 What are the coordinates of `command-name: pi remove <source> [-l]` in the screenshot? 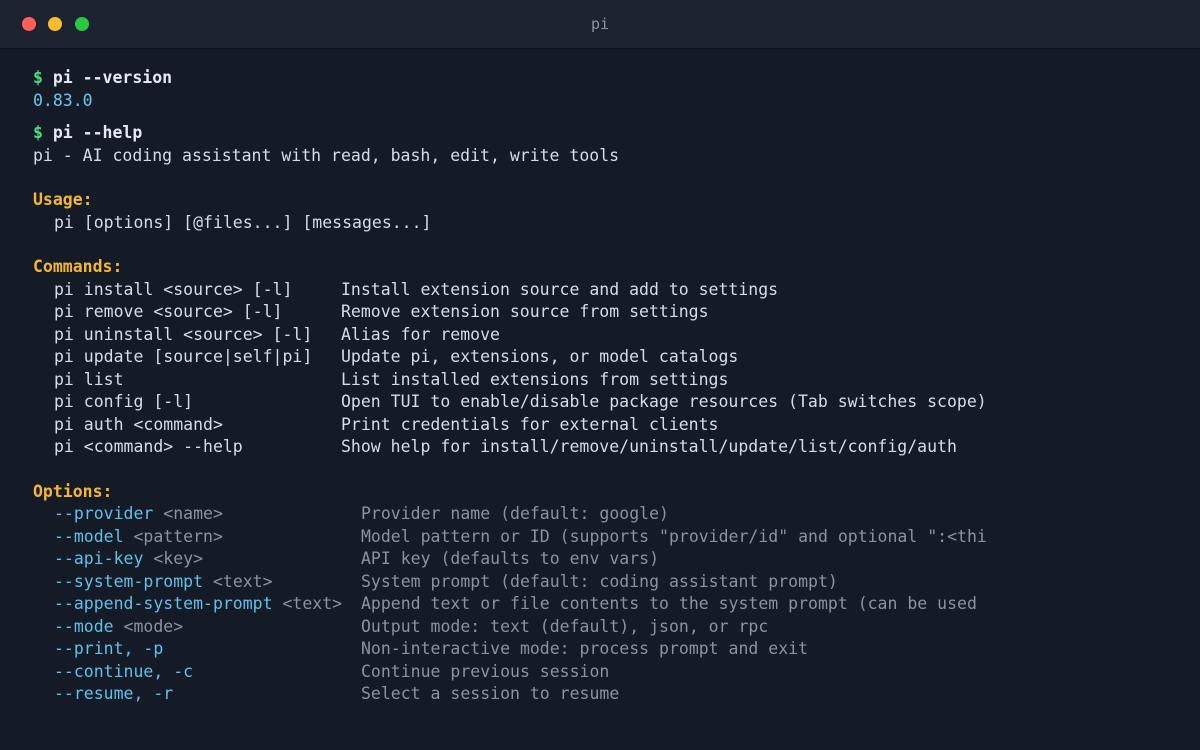 It's located at (168, 311).